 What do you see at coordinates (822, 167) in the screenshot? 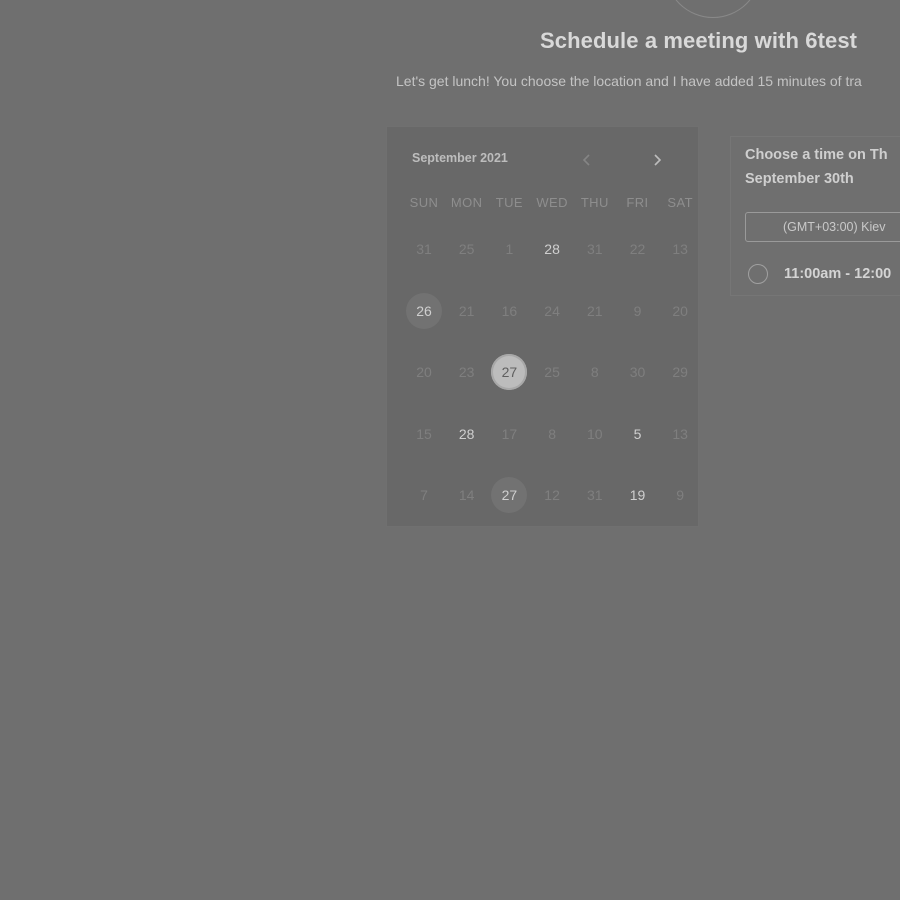
I see `choose-time-heading: Choose a time on Th September 30th` at bounding box center [822, 167].